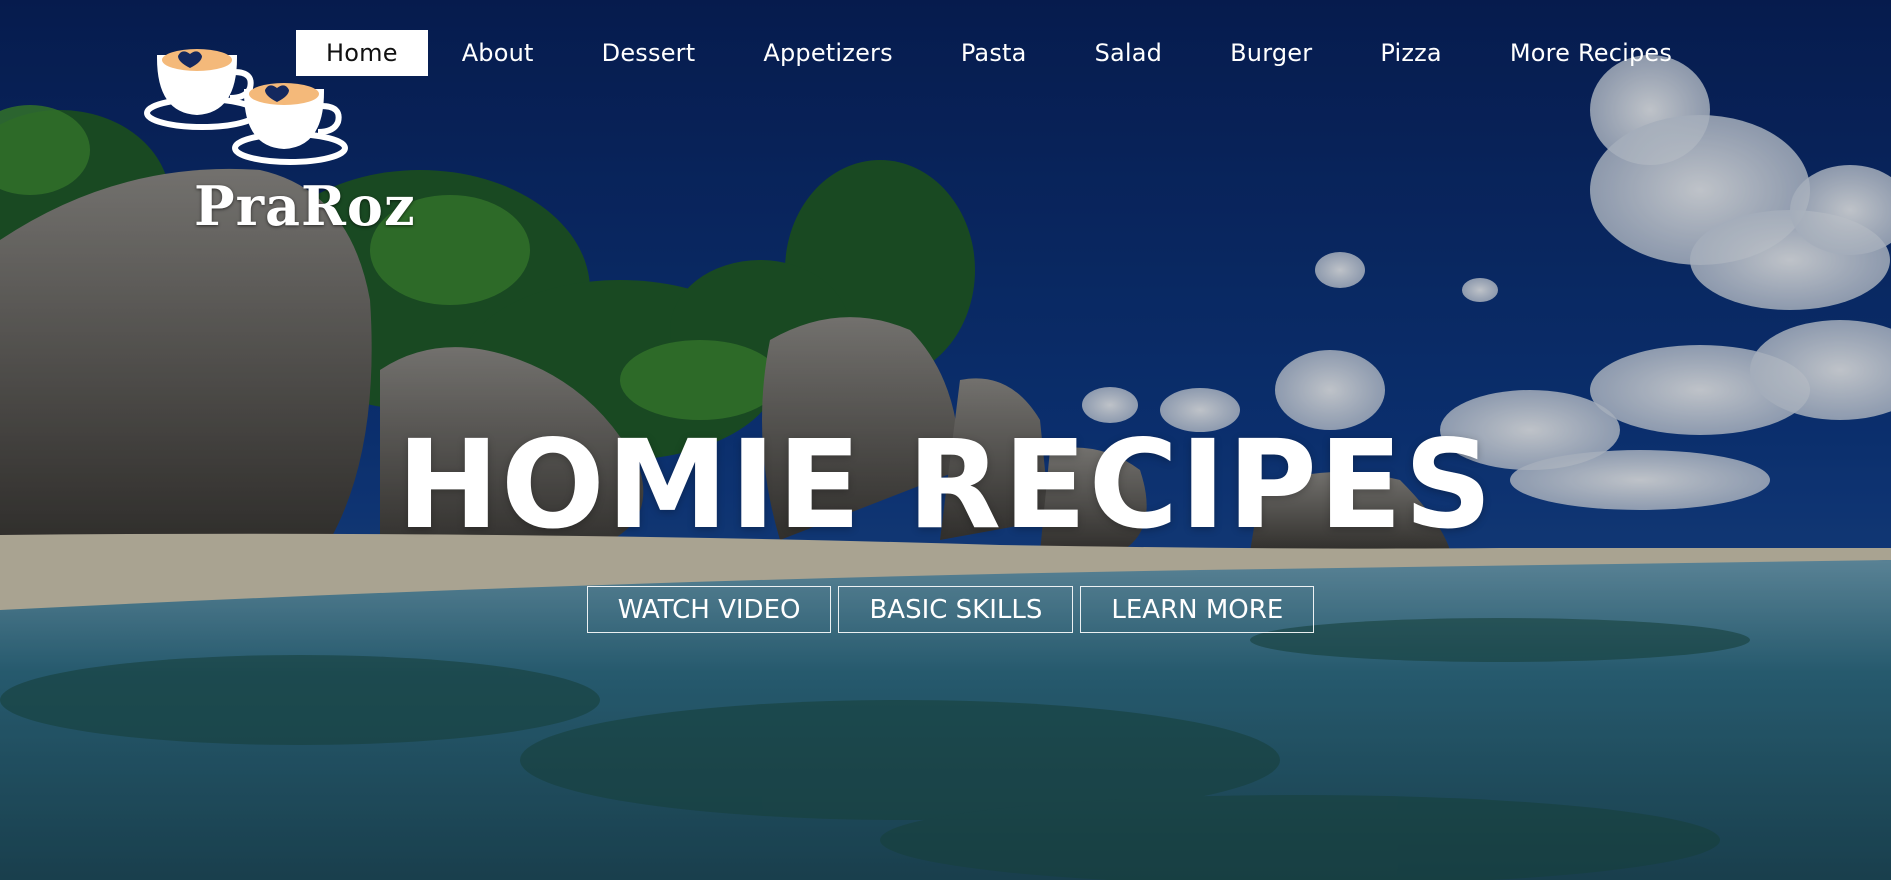  I want to click on nav-item-pasta: Pasta, so click(994, 53).